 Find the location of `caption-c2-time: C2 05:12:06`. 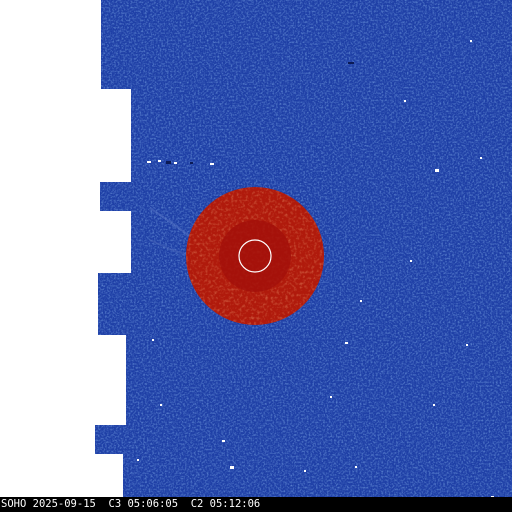

caption-c2-time: C2 05:12:06 is located at coordinates (225, 504).